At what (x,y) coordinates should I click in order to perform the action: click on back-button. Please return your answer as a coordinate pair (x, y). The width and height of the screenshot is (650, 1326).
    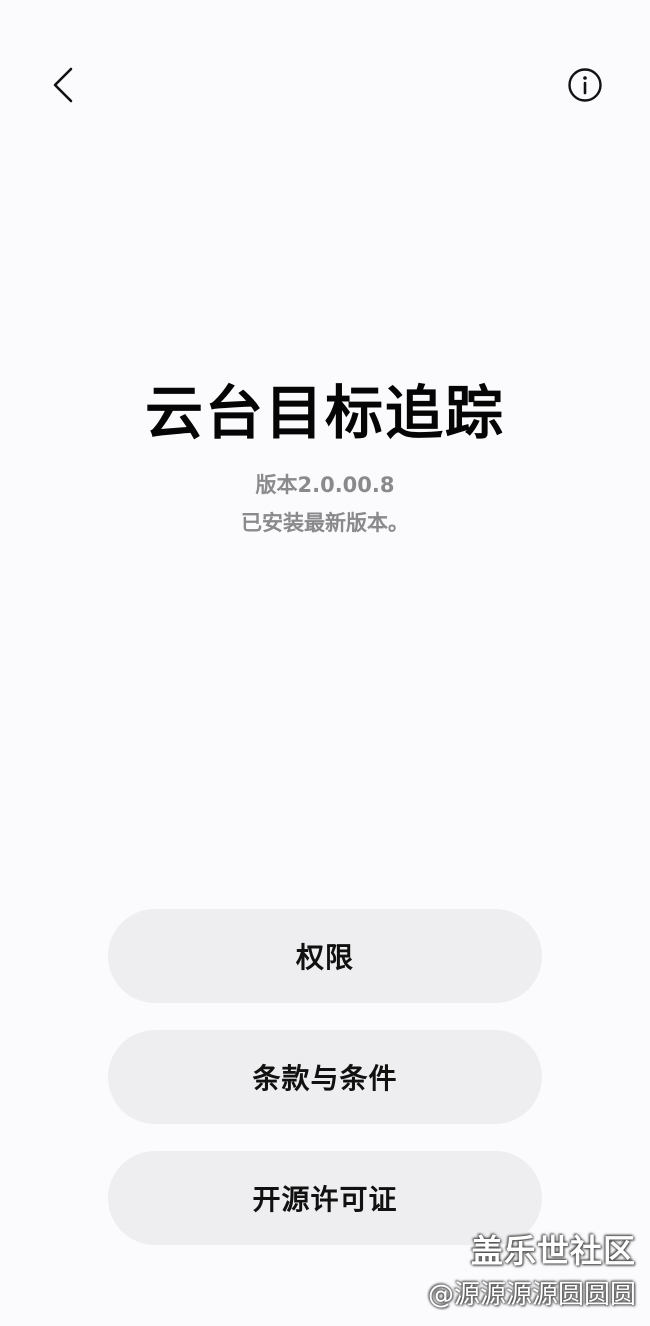
    Looking at the image, I should click on (63, 87).